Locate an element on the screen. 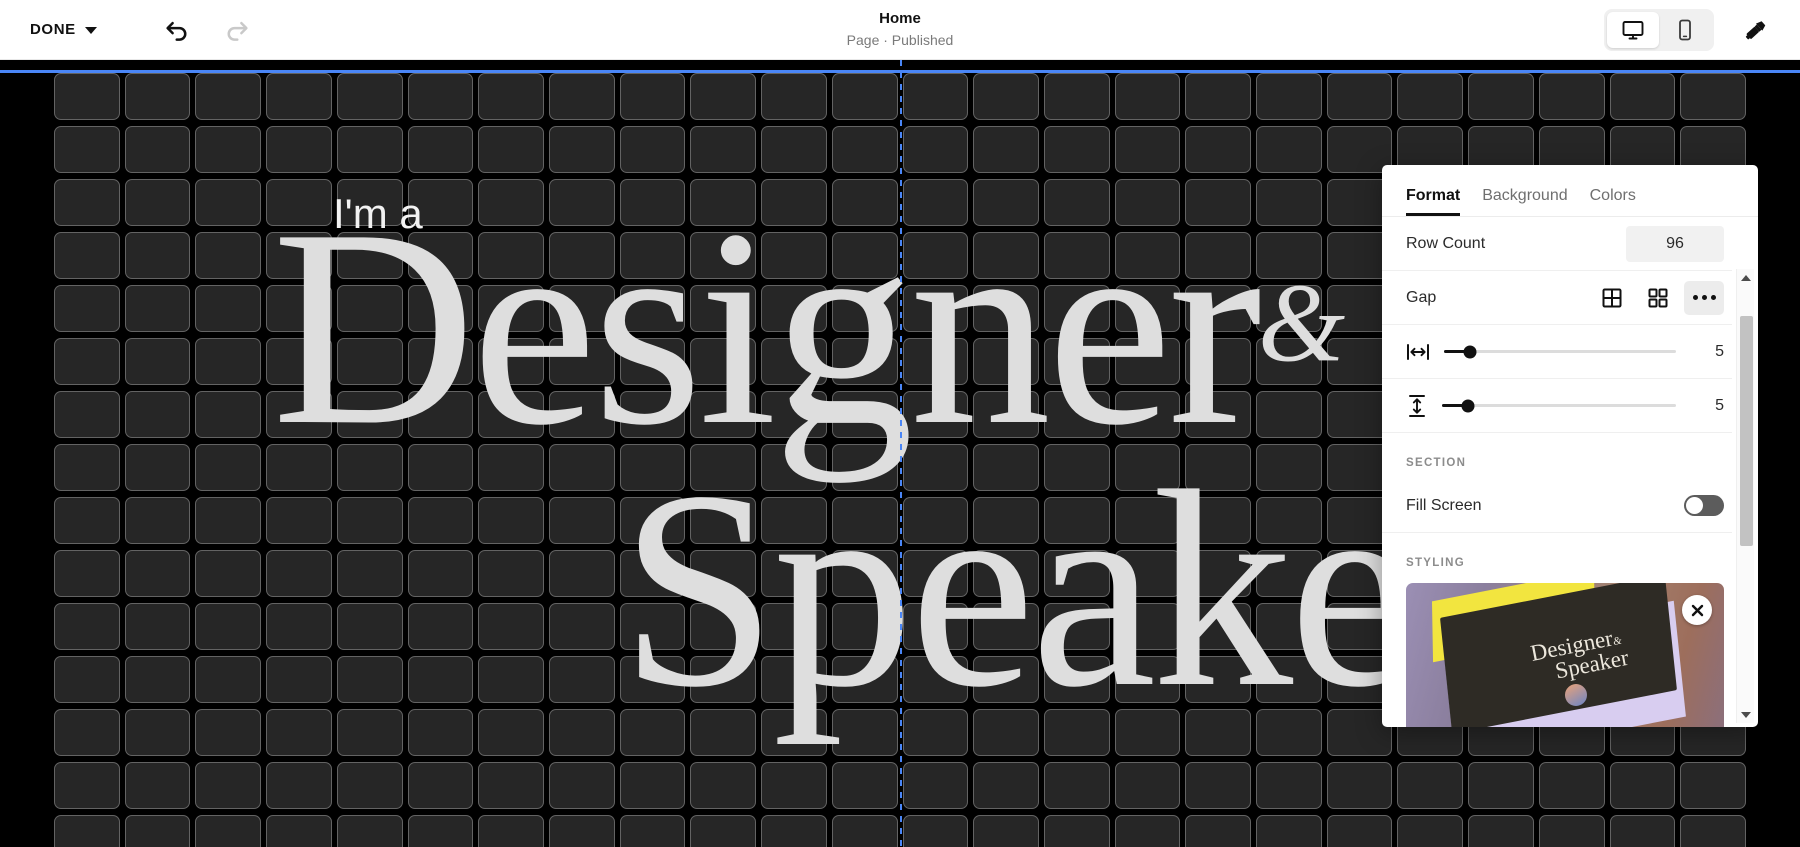  page-title: Home is located at coordinates (900, 18).